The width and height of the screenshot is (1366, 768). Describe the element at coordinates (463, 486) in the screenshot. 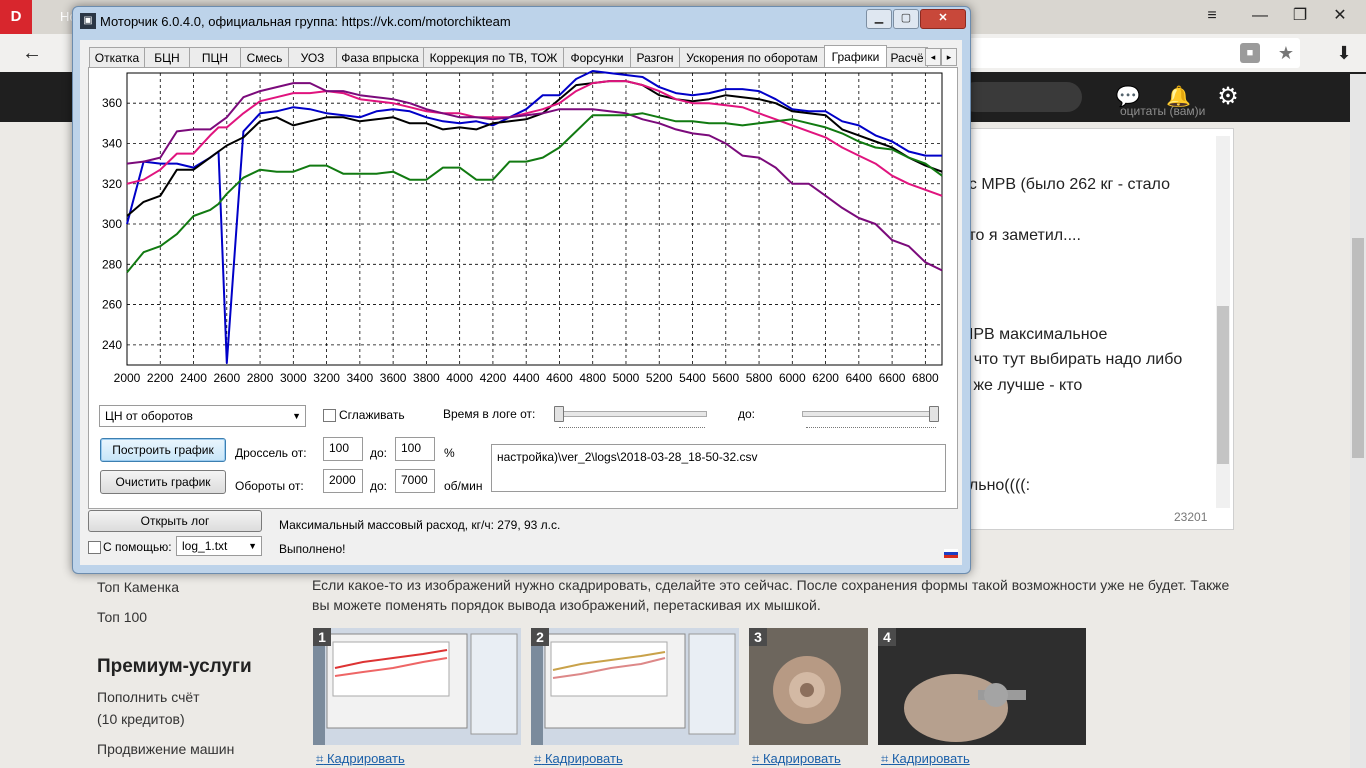

I see `rpm-unit: об/мин` at that location.